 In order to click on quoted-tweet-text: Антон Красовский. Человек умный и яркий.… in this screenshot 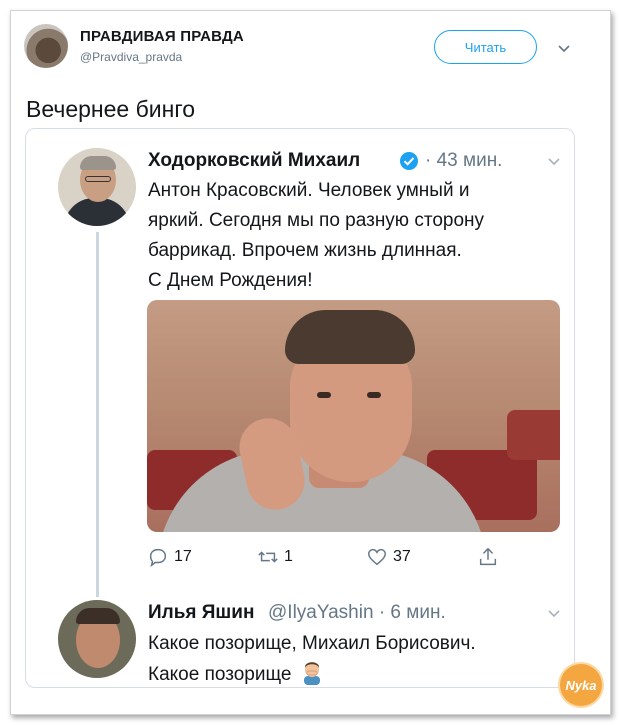, I will do `click(358, 236)`.